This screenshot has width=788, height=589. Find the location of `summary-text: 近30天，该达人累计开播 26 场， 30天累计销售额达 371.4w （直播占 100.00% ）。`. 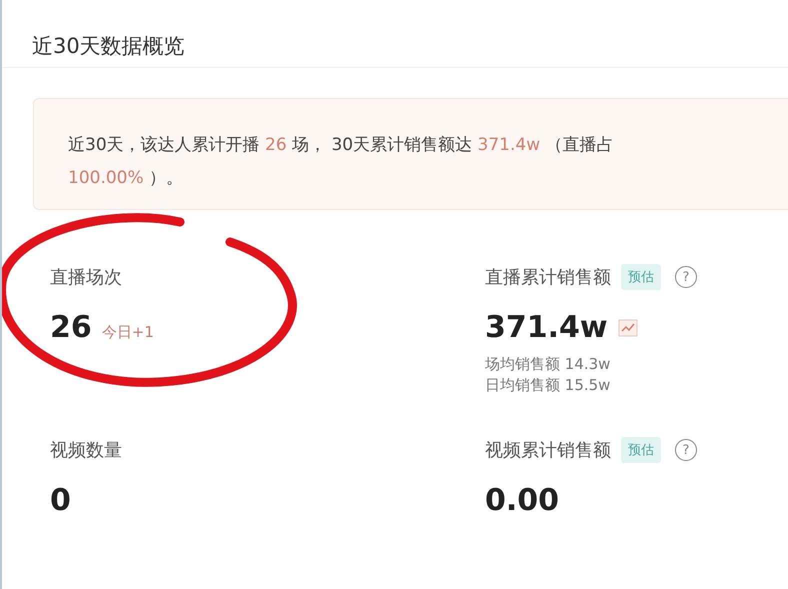

summary-text: 近30天，该达人累计开播 26 场， 30天累计销售额达 371.4w （直播占 100.00% ）。 is located at coordinates (341, 162).